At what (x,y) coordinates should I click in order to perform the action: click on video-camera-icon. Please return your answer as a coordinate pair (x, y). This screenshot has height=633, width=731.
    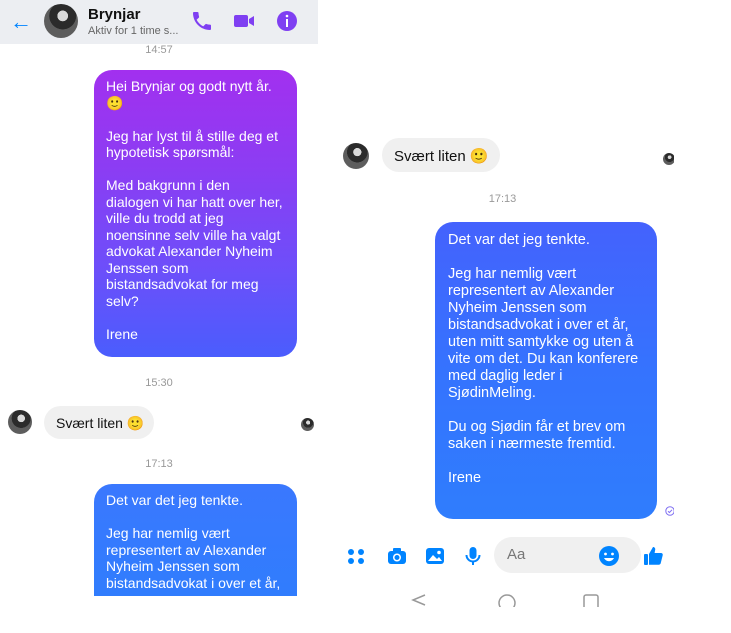
    Looking at the image, I should click on (244, 21).